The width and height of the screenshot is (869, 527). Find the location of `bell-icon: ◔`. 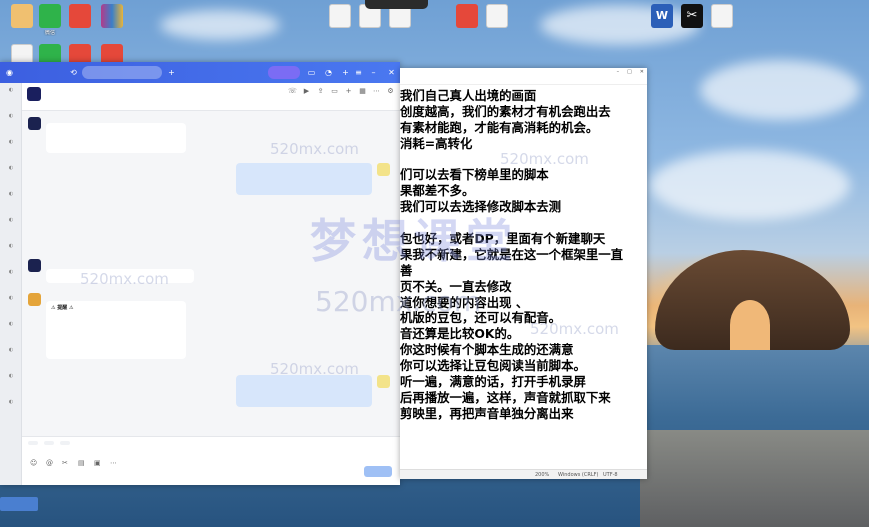

bell-icon: ◔ is located at coordinates (328, 72).